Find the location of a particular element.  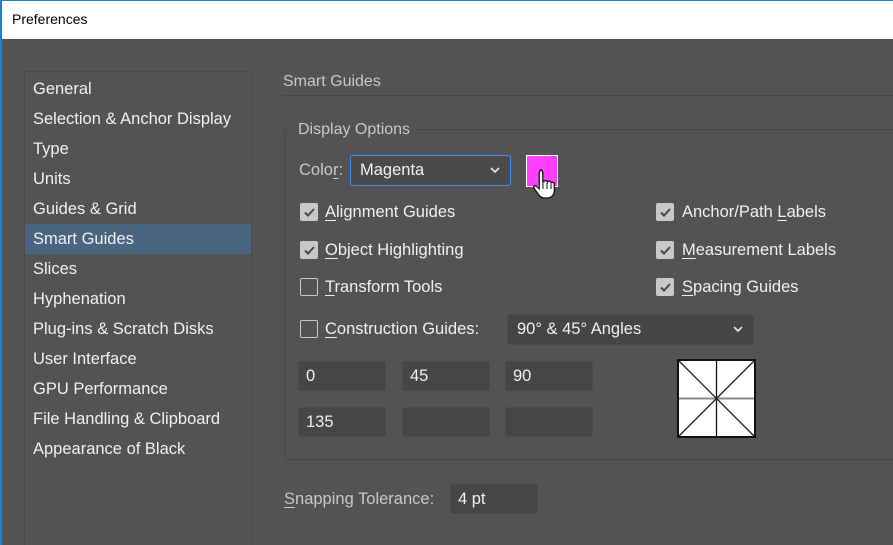

mnemonic: L is located at coordinates (782, 212).